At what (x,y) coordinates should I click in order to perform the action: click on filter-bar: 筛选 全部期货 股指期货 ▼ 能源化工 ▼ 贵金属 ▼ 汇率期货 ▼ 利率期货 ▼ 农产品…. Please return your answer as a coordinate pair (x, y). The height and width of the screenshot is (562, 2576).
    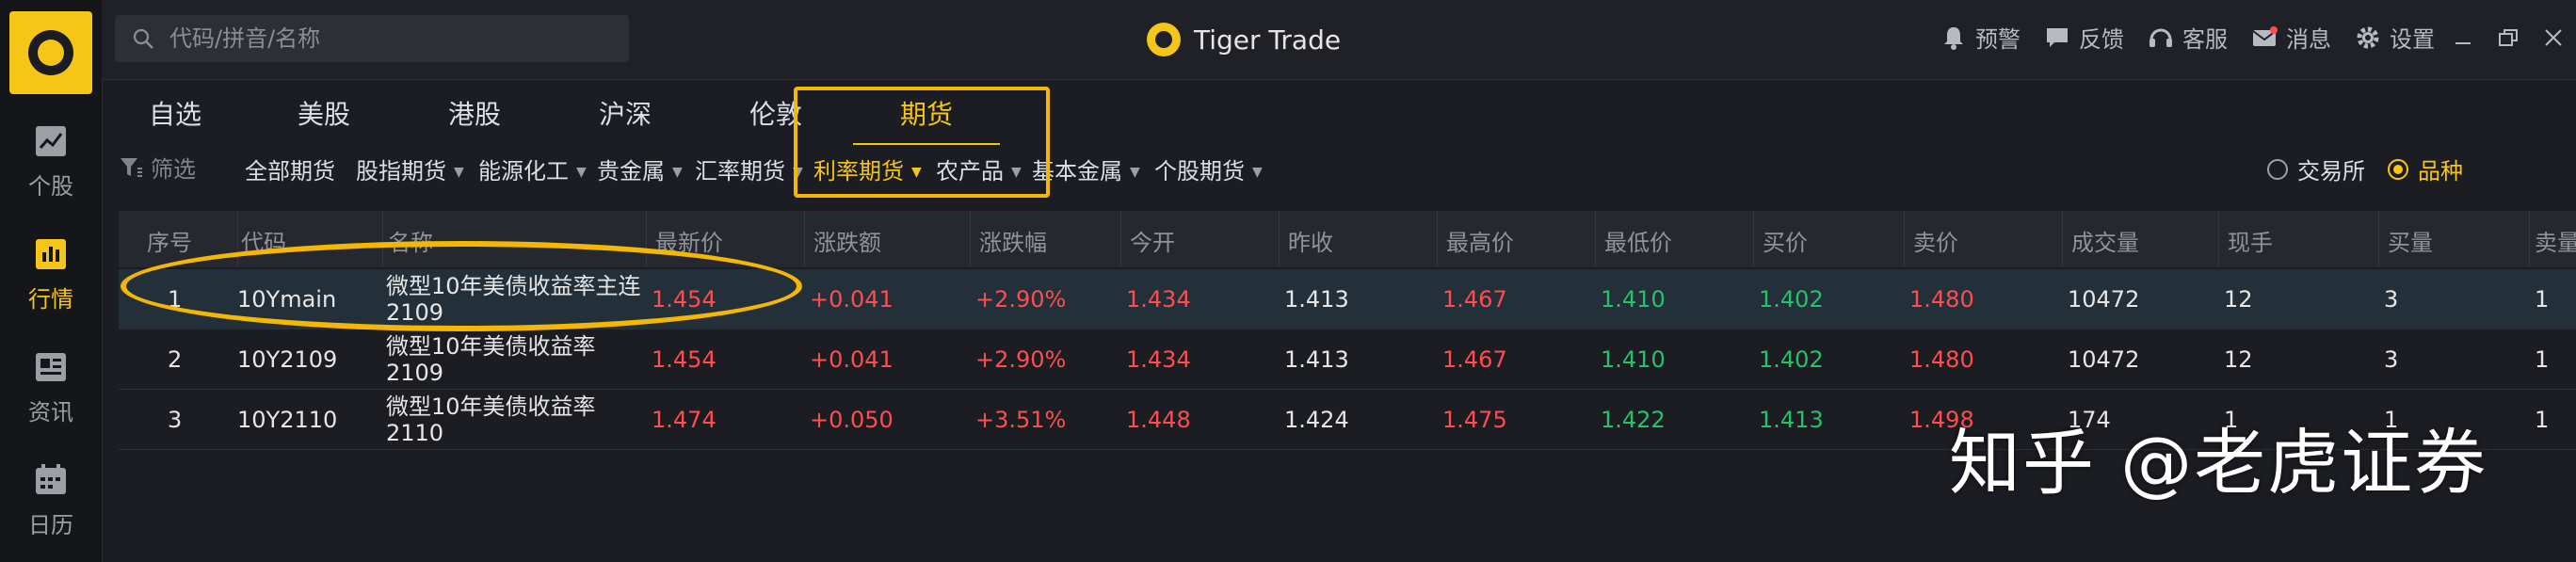
    Looking at the image, I should click on (1339, 167).